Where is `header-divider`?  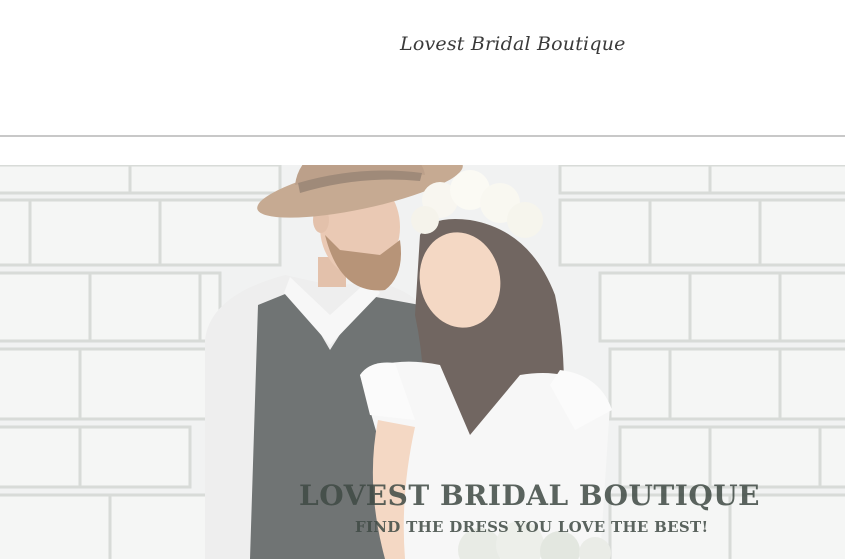
header-divider is located at coordinates (422, 136).